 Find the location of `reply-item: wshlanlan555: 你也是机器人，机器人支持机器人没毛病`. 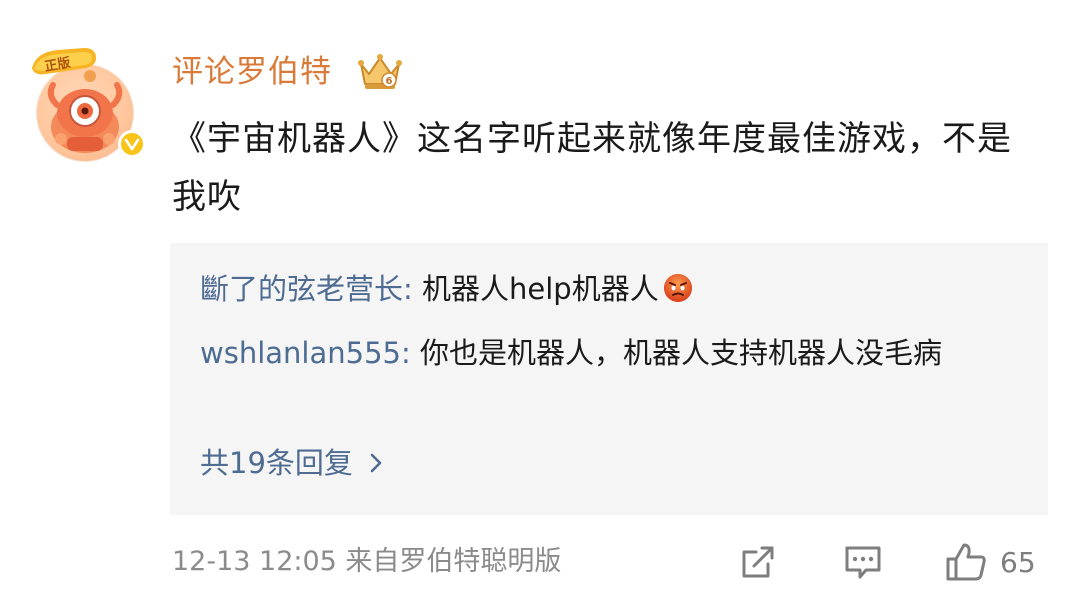

reply-item: wshlanlan555: 你也是机器人，机器人支持机器人没毛病 is located at coordinates (610, 353).